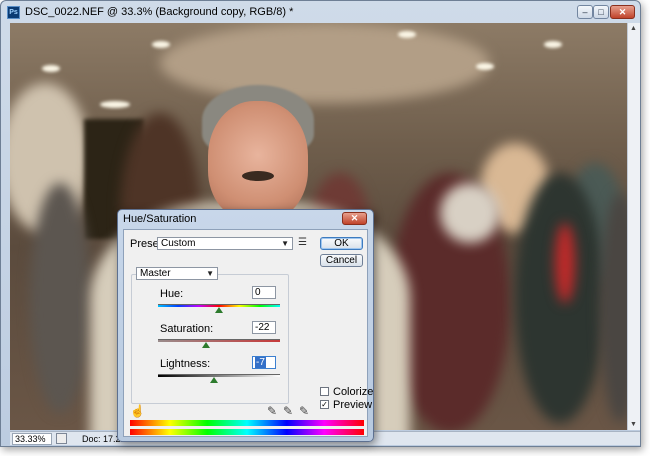 Image resolution: width=650 pixels, height=456 pixels. I want to click on dialog-title: Hue/Saturation, so click(160, 219).